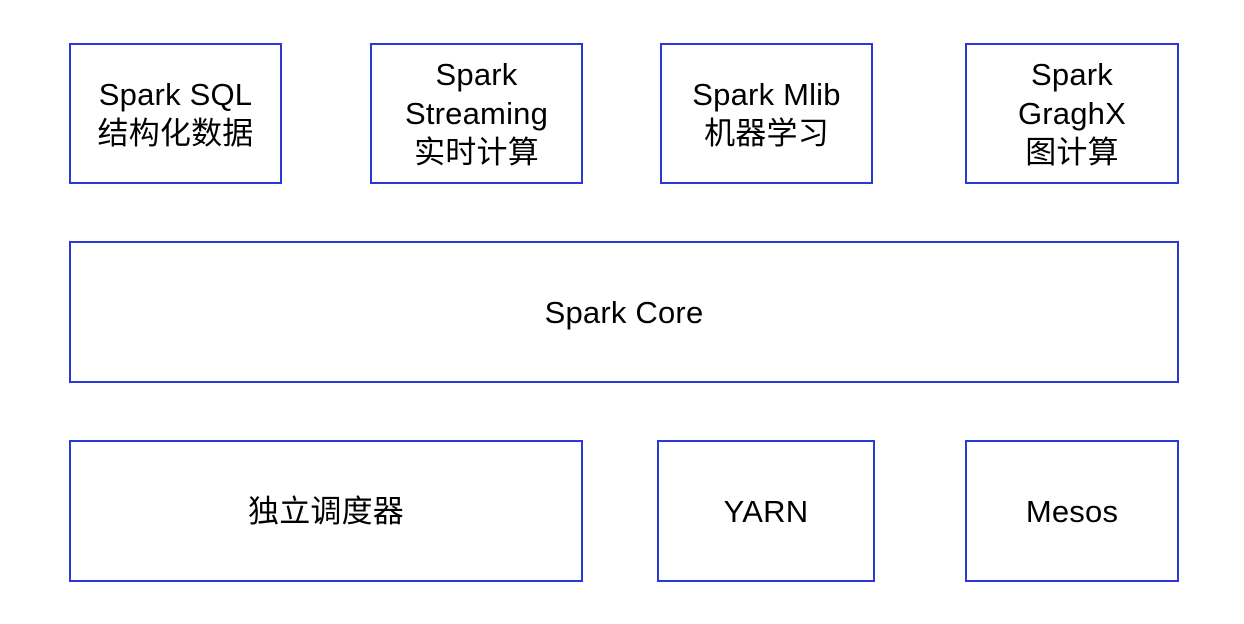 The width and height of the screenshot is (1244, 624). Describe the element at coordinates (476, 152) in the screenshot. I see `spark-streaming-subtitle: 实时计算` at that location.